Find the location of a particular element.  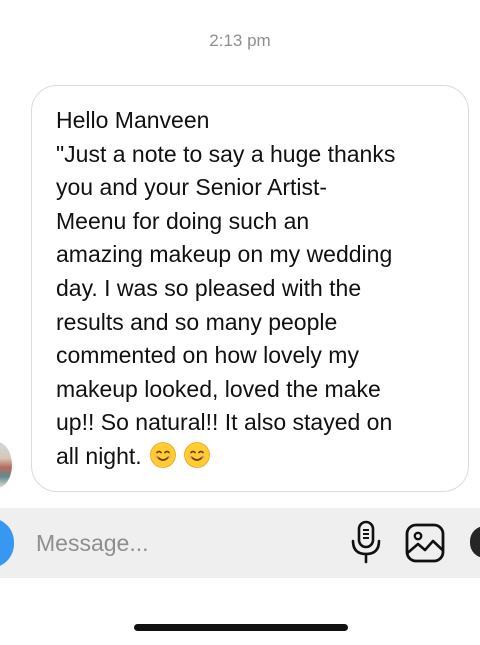

message-line: you and your Senior Artist- is located at coordinates (192, 187).